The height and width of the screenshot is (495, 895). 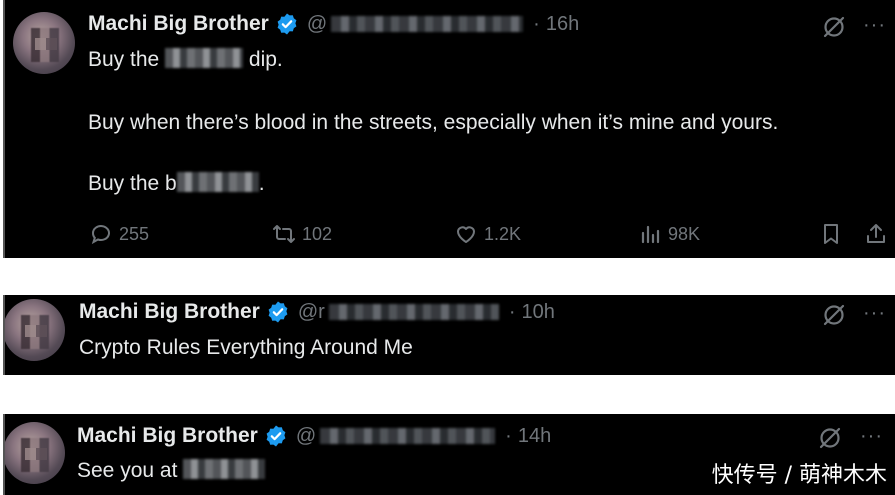 I want to click on share-icon, so click(x=876, y=233).